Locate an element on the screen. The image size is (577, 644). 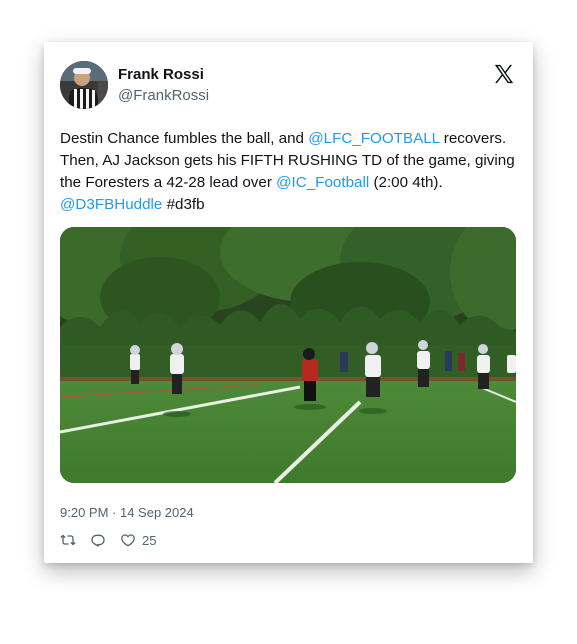
reply-button is located at coordinates (98, 540).